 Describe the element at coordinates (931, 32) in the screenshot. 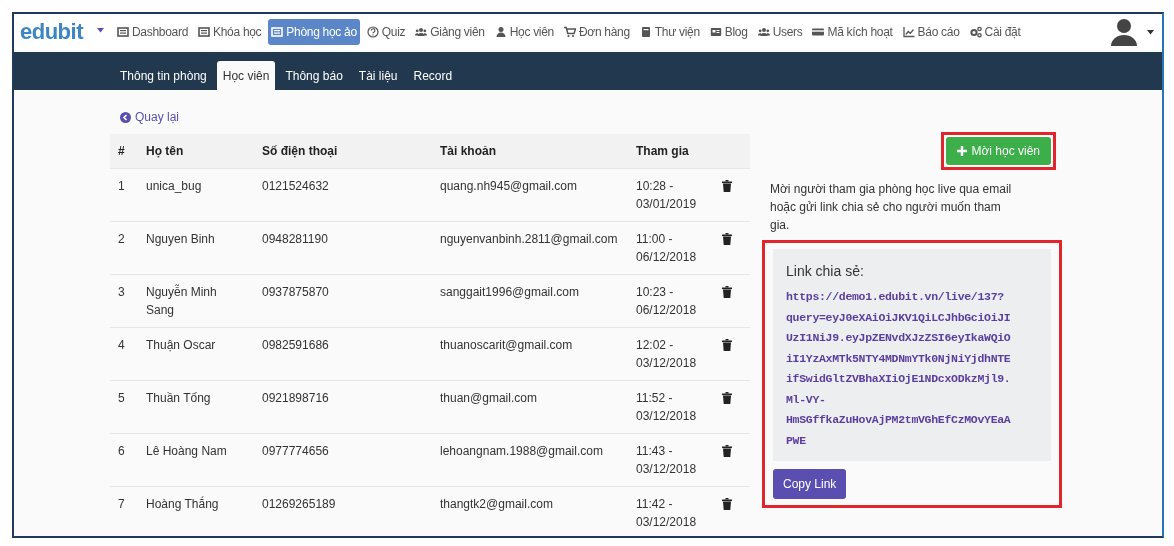

I see `nav-item: Báo cáo` at that location.